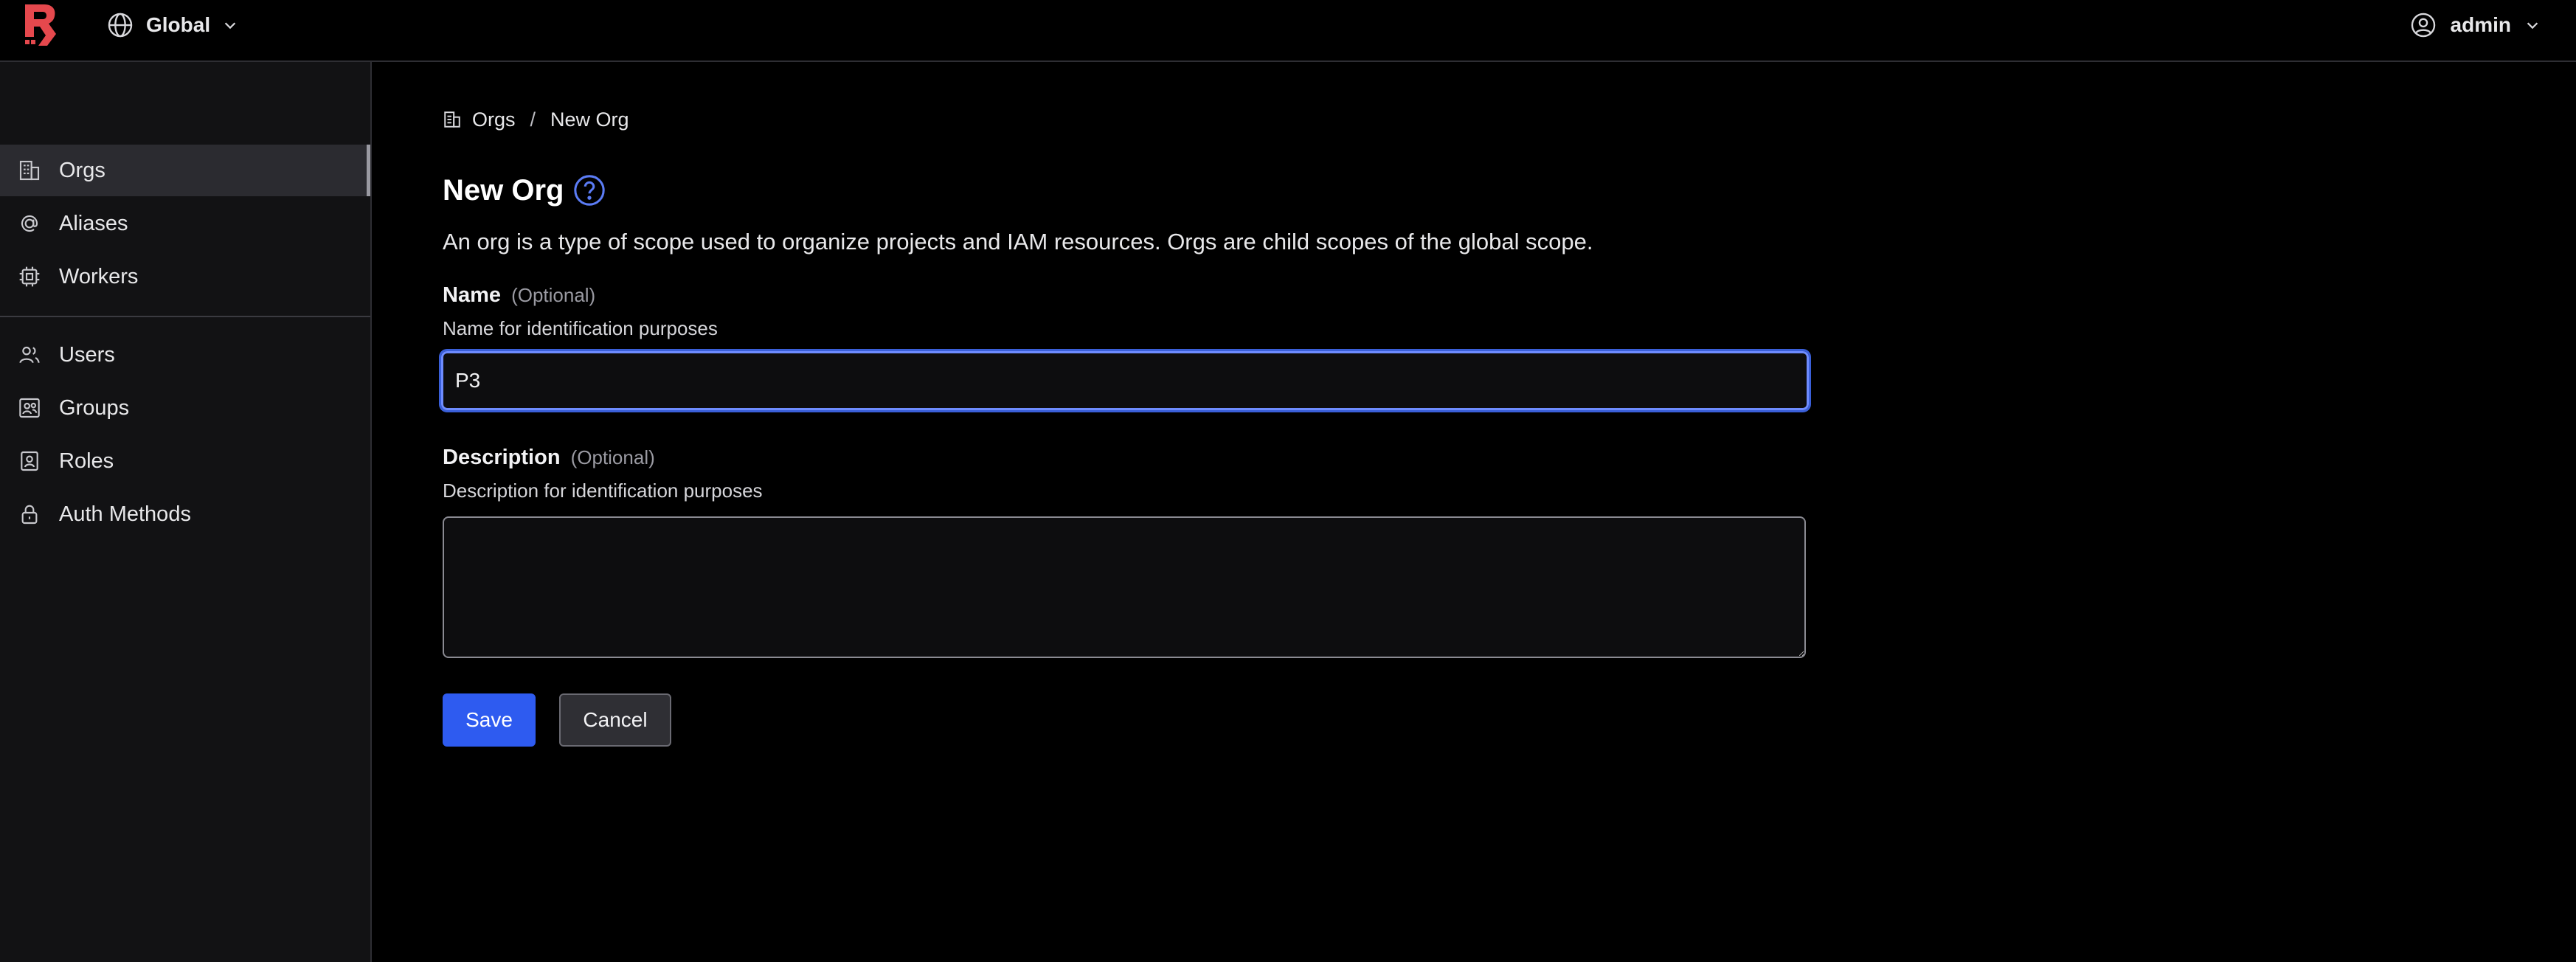 The image size is (2576, 962). Describe the element at coordinates (1125, 380) in the screenshot. I see `name-input` at that location.